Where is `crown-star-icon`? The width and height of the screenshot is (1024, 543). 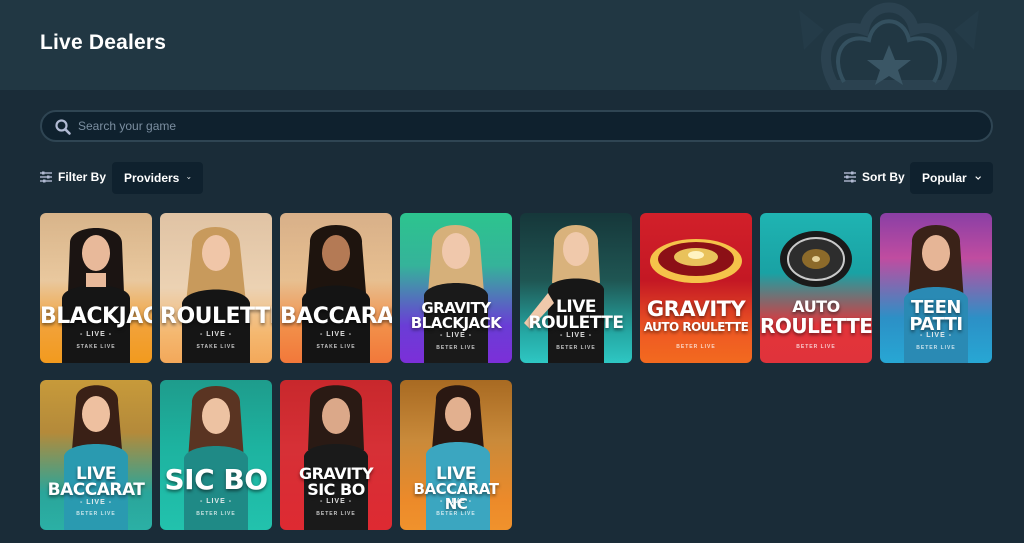 crown-star-icon is located at coordinates (889, 46).